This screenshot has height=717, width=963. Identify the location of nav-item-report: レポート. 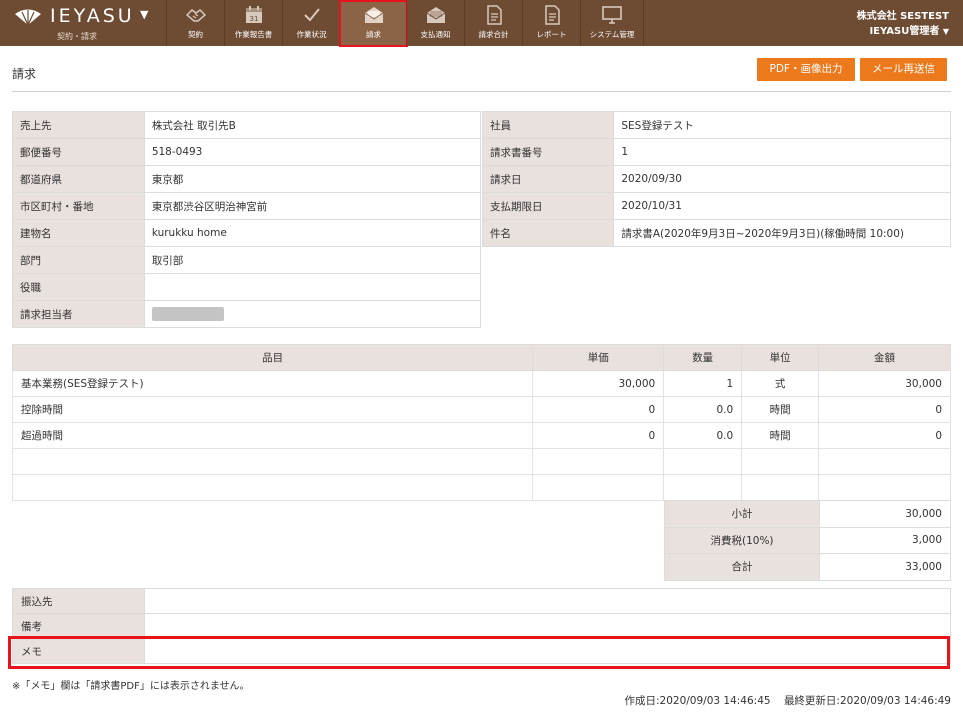
(551, 23).